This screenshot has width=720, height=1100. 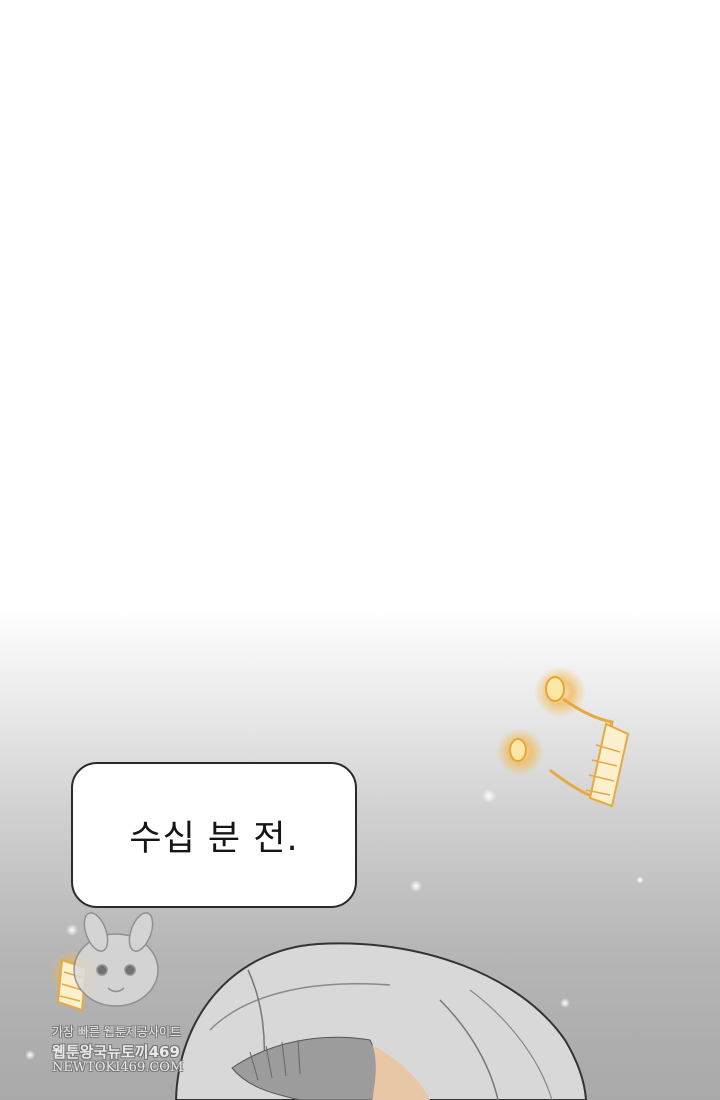 I want to click on watermark-url: NEWTOKI469.COM, so click(x=118, y=1067).